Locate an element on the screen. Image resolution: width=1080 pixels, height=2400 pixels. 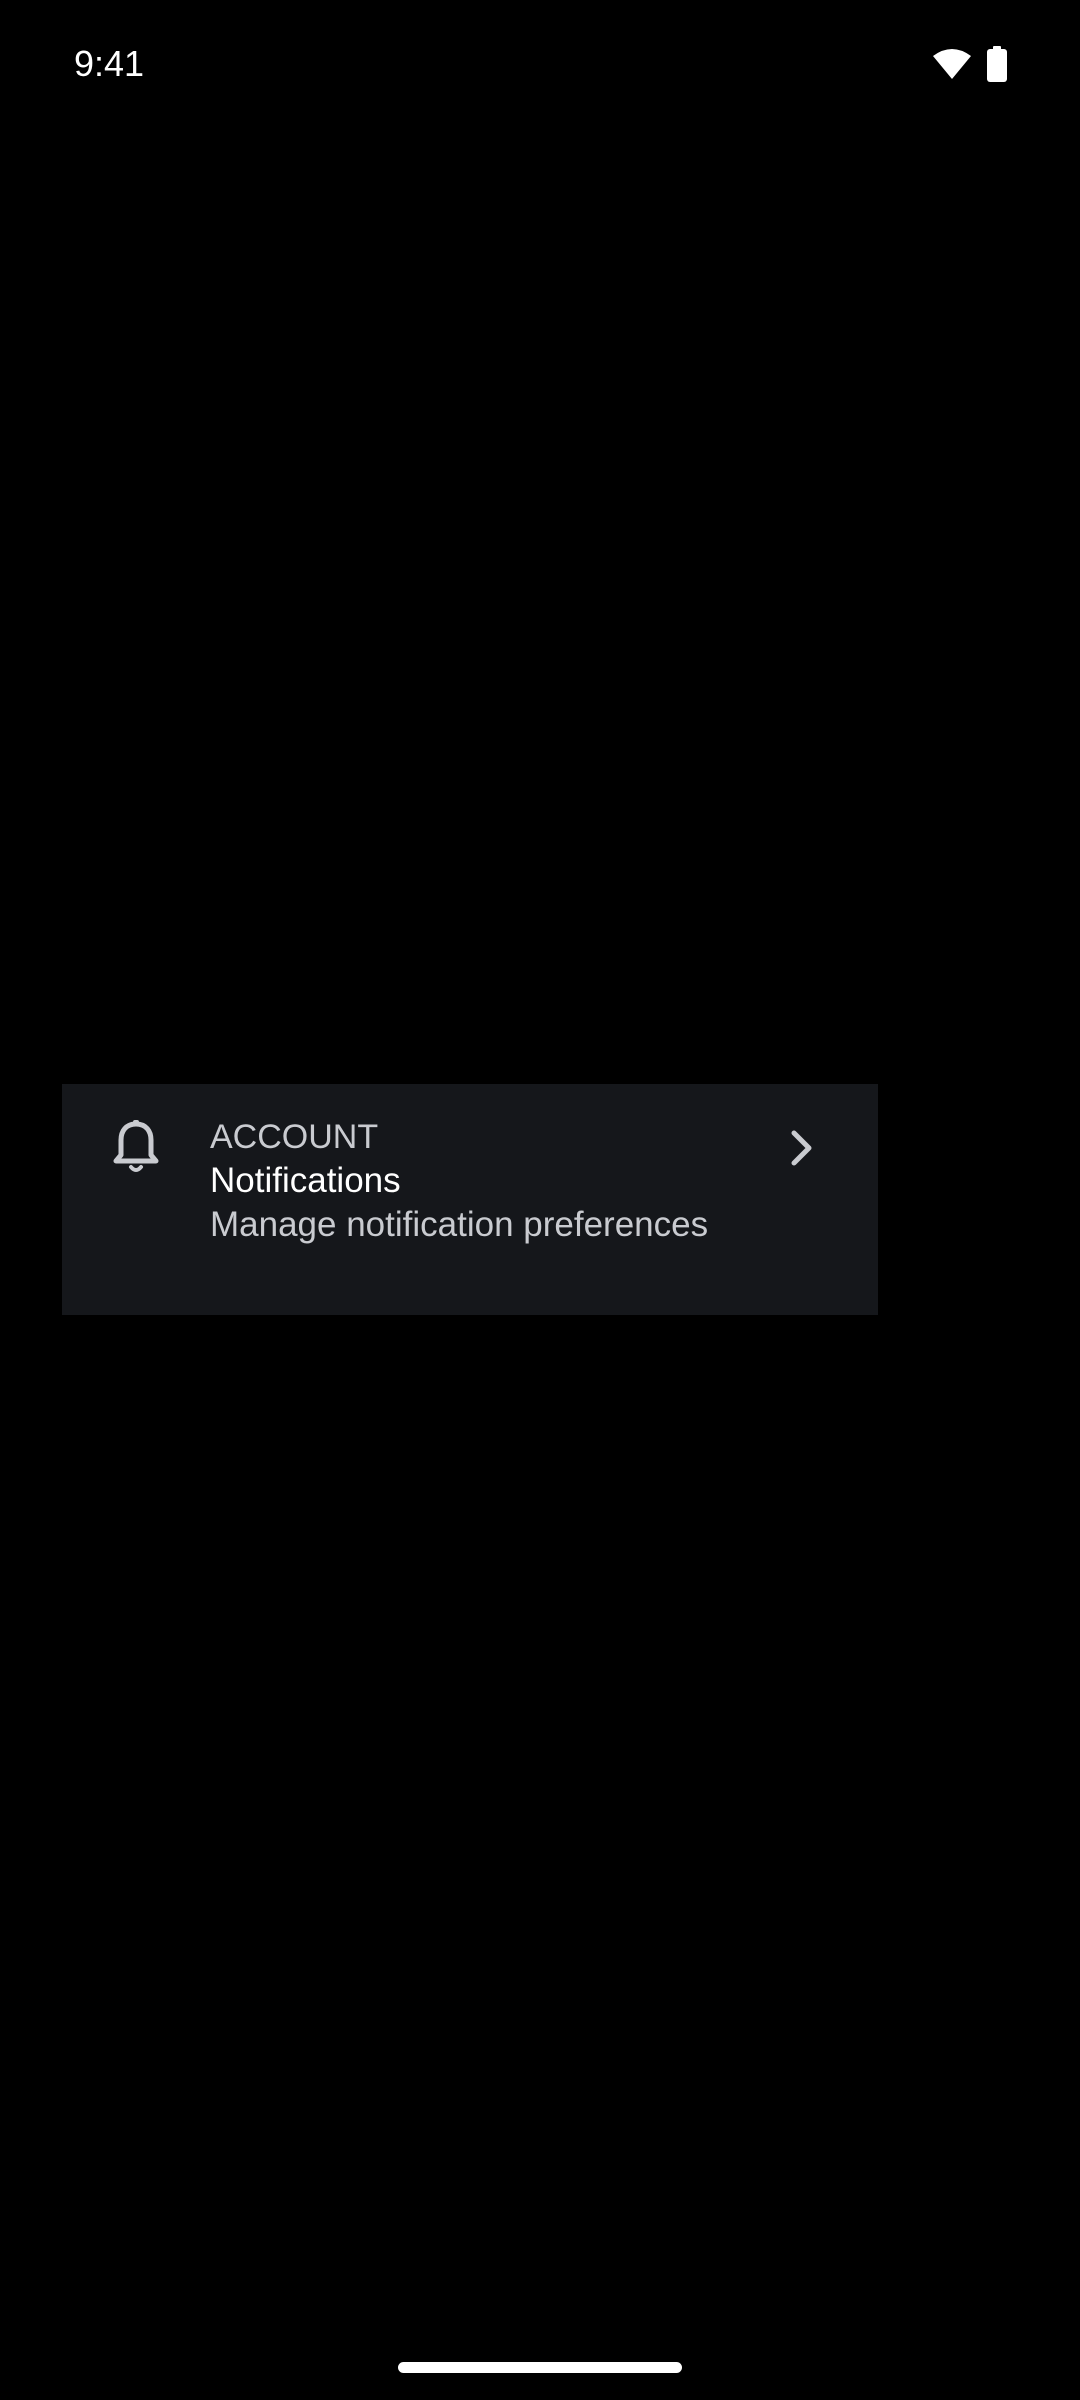
bell-icon is located at coordinates (136, 1147).